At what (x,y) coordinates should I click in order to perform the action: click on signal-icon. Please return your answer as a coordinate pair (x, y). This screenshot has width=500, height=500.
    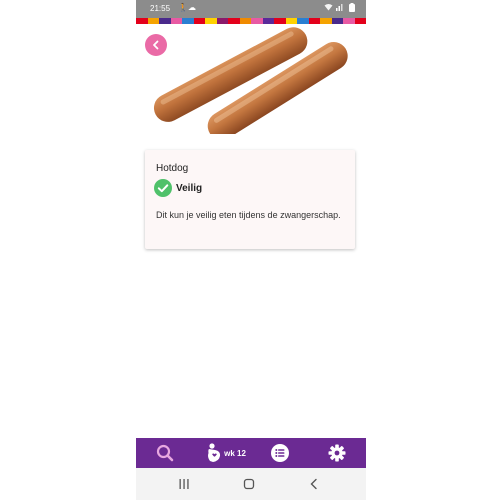
    Looking at the image, I should click on (339, 8).